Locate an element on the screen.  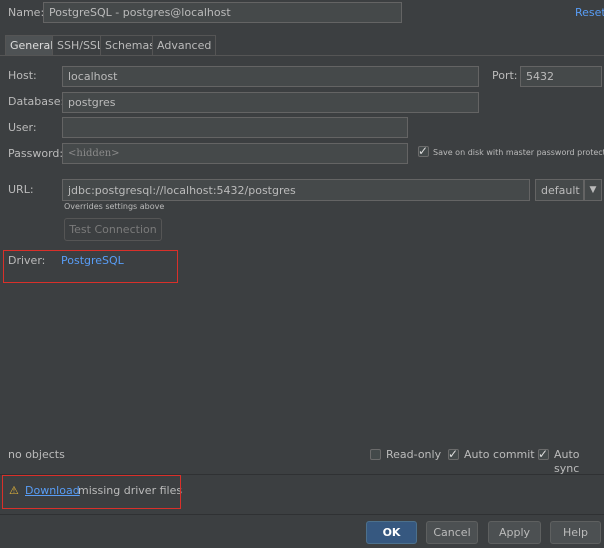
cancel-button: Cancel is located at coordinates (452, 532).